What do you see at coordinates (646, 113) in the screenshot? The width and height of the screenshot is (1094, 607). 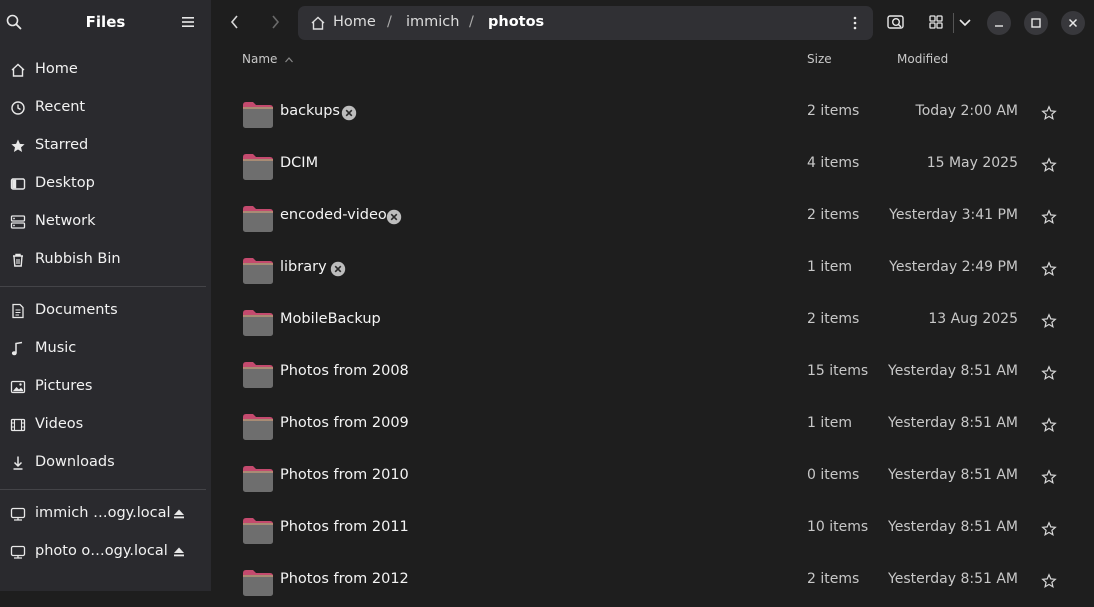 I see `table-row: backups 2 items Today 2:00 AM` at bounding box center [646, 113].